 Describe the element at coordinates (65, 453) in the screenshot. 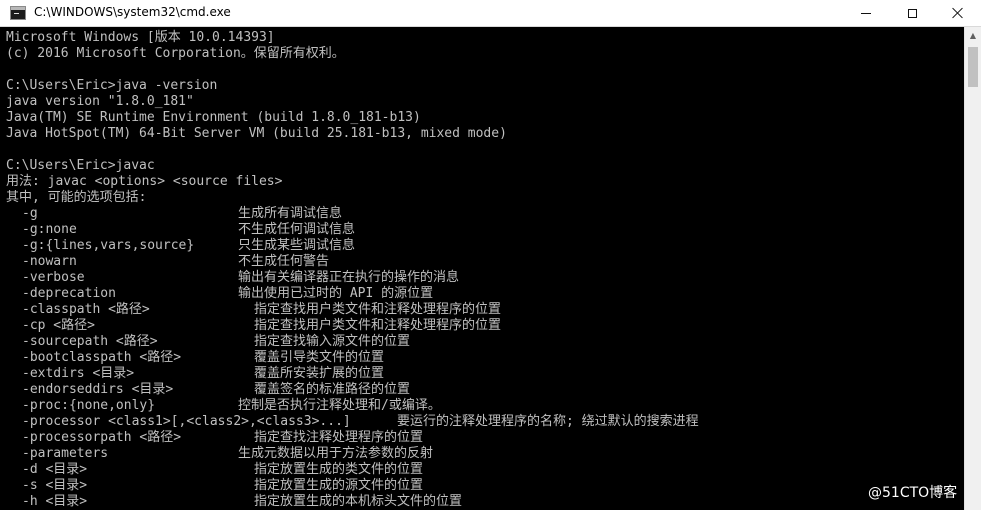

I see `option-flag: -parameters` at that location.